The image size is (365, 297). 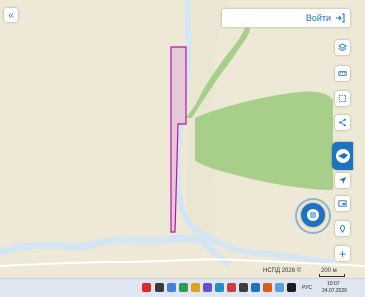 I want to click on zoom-in-button: +, so click(x=342, y=253).